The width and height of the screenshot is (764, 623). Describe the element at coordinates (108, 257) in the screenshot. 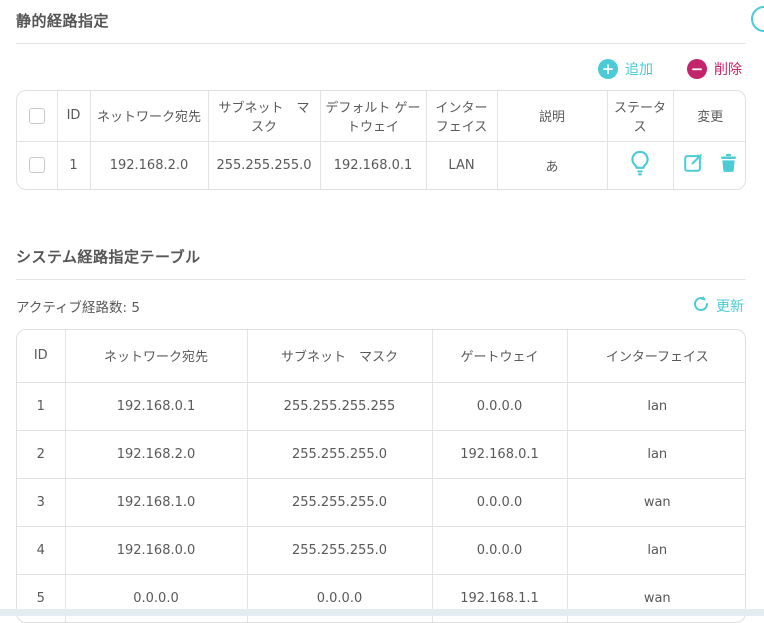

I see `section-title-system-routing: システム経路指定テーブル` at that location.